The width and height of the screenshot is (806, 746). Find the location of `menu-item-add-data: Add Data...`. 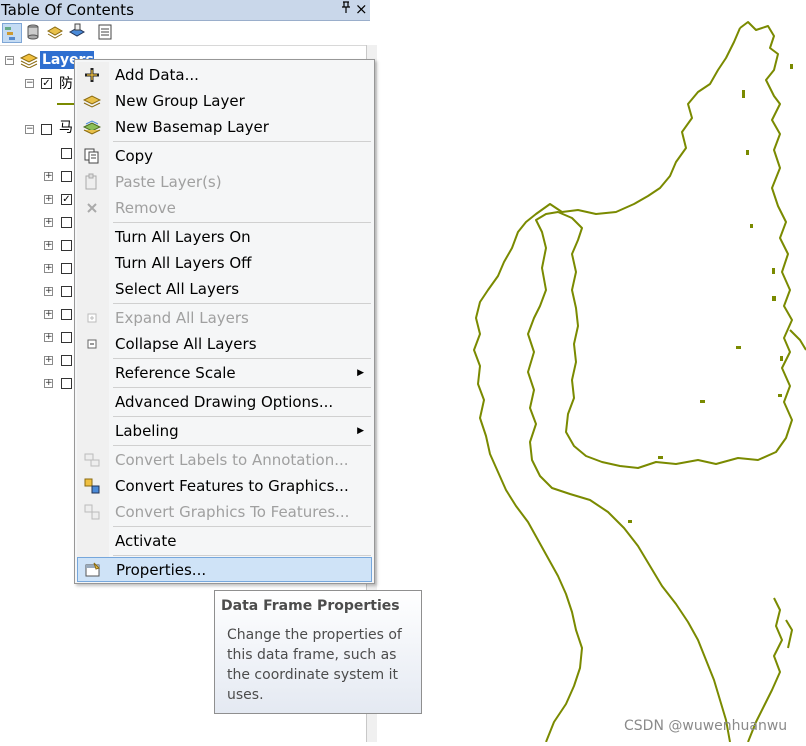

menu-item-add-data: Add Data... is located at coordinates (224, 75).